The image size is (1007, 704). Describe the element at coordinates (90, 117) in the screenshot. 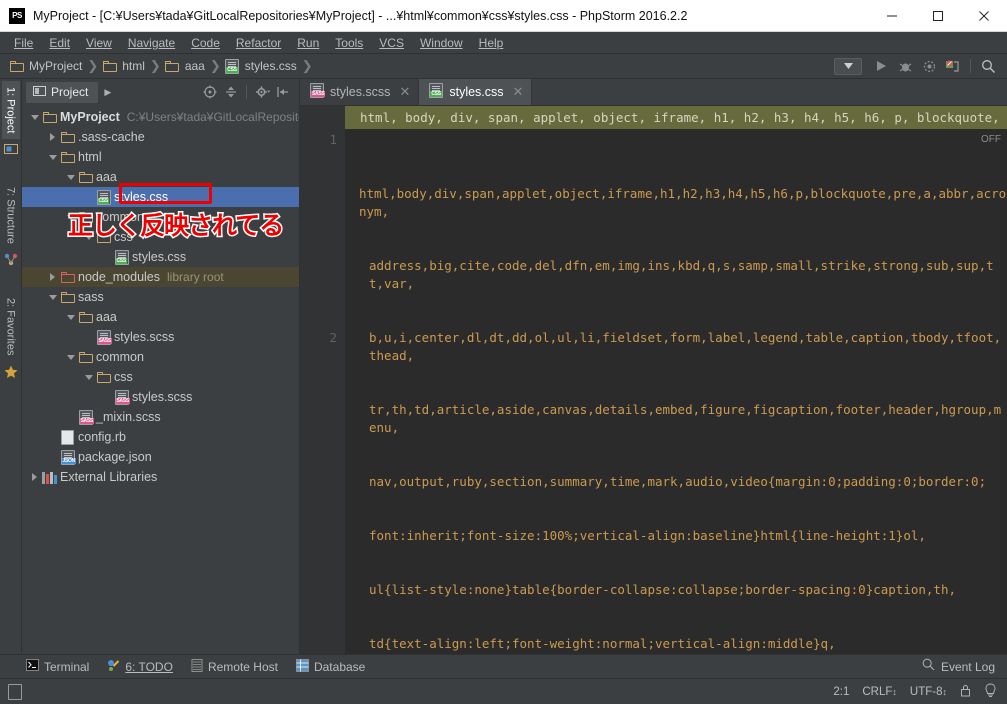

I see `tree-node-label: MyProject` at that location.